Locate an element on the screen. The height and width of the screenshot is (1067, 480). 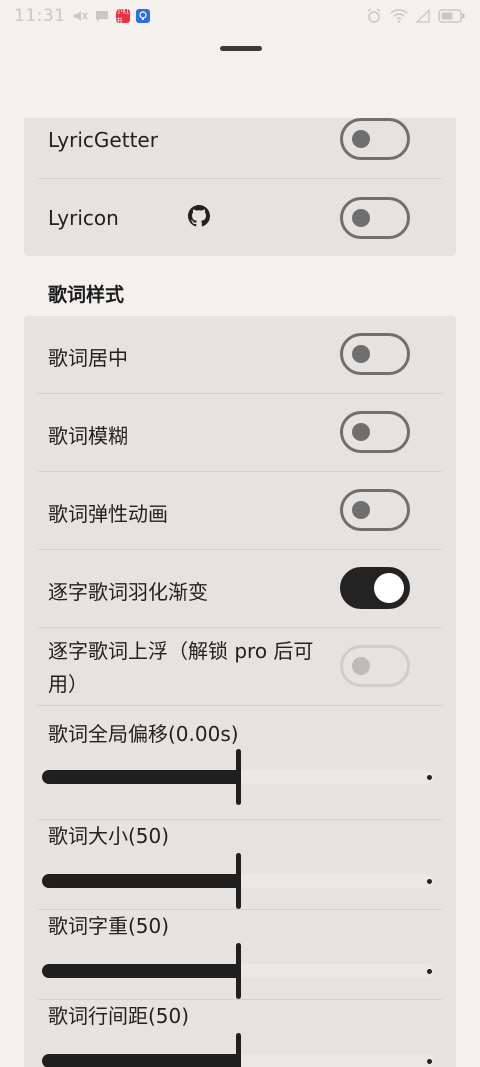
provider-card: LyricGetter Lyricon is located at coordinates (240, 187).